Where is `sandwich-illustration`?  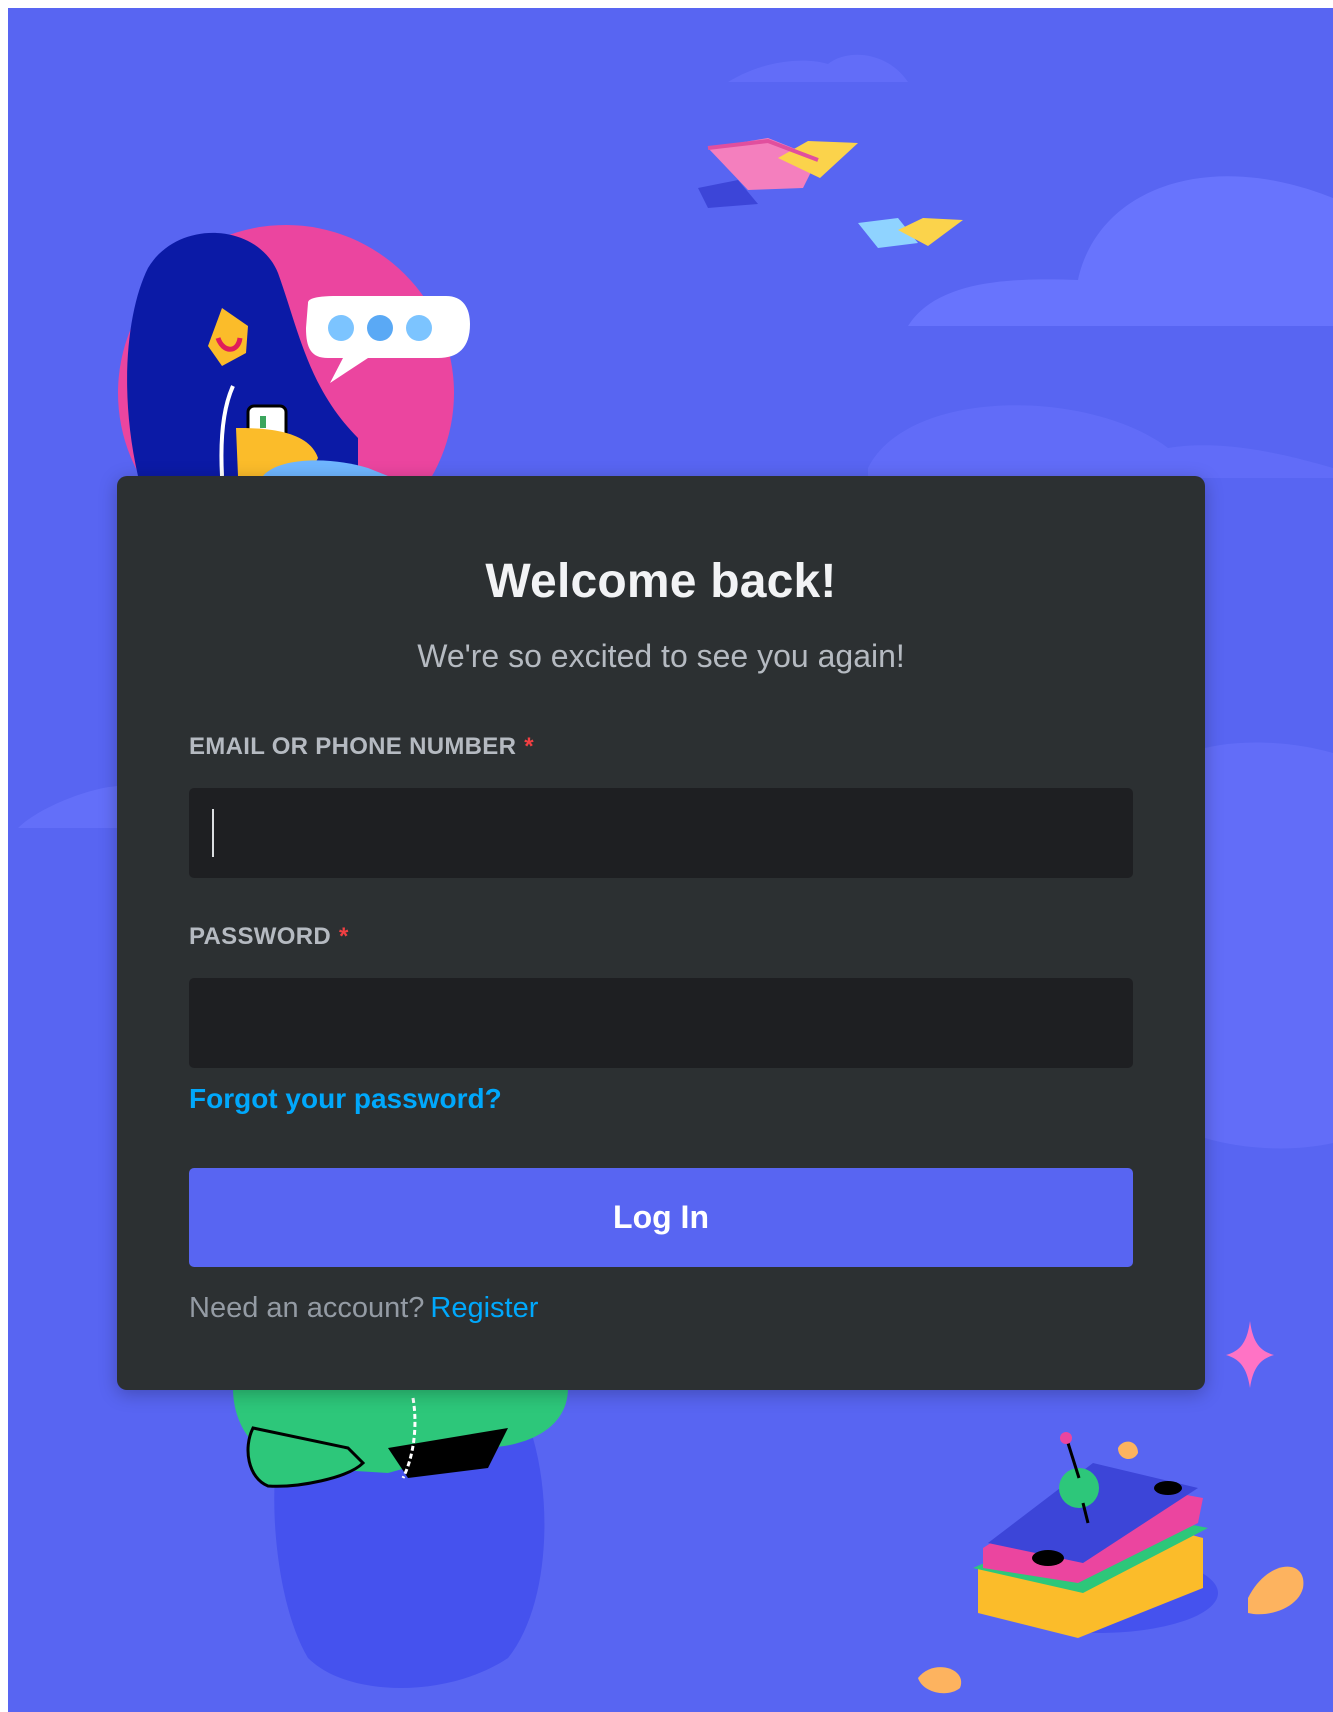 sandwich-illustration is located at coordinates (1095, 1535).